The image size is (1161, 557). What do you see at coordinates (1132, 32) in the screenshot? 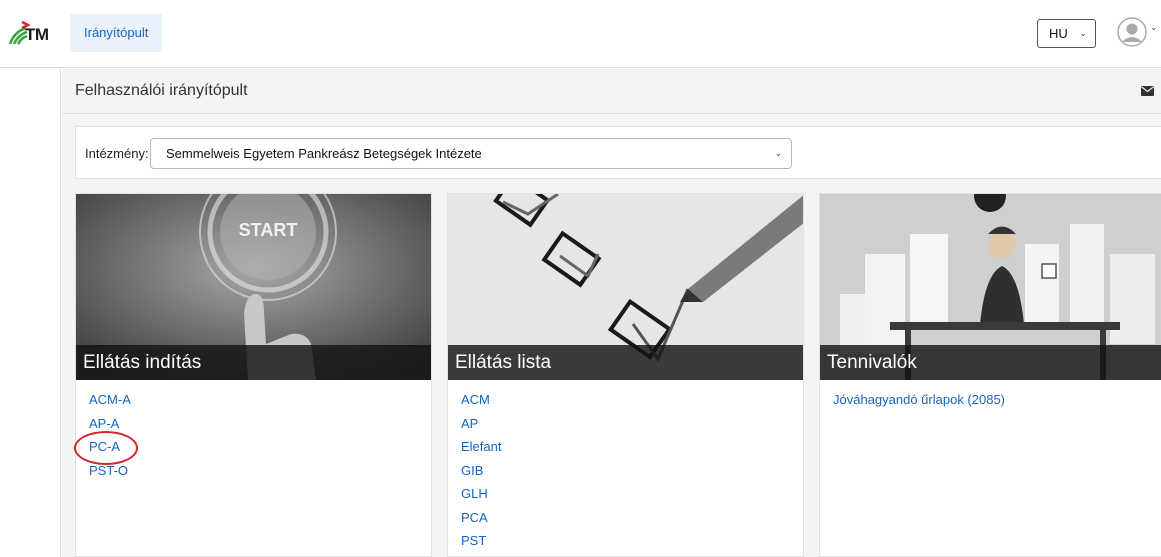
I see `user-avatar-icon` at bounding box center [1132, 32].